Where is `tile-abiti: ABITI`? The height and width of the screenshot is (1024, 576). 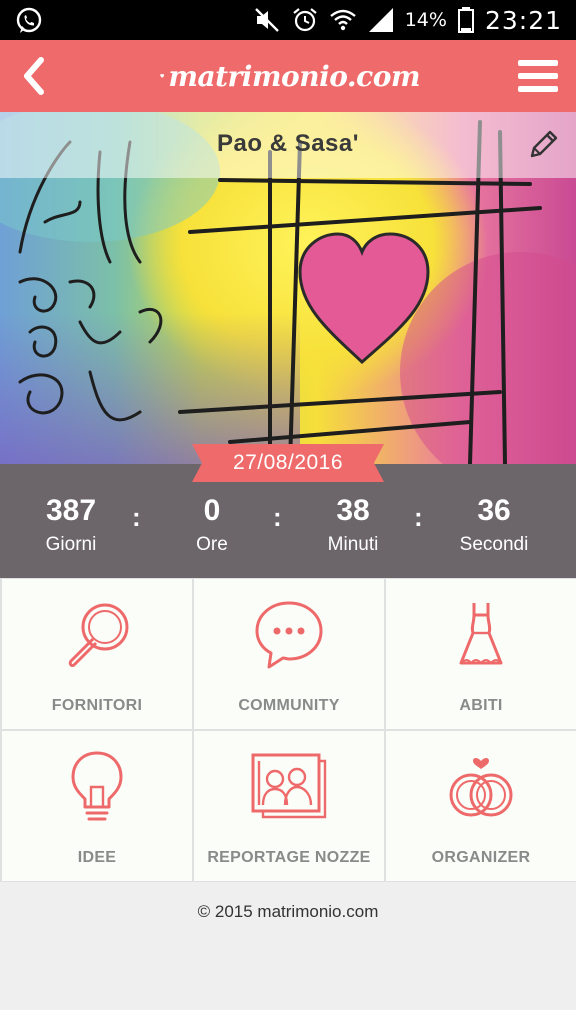
tile-abiti: ABITI is located at coordinates (481, 654).